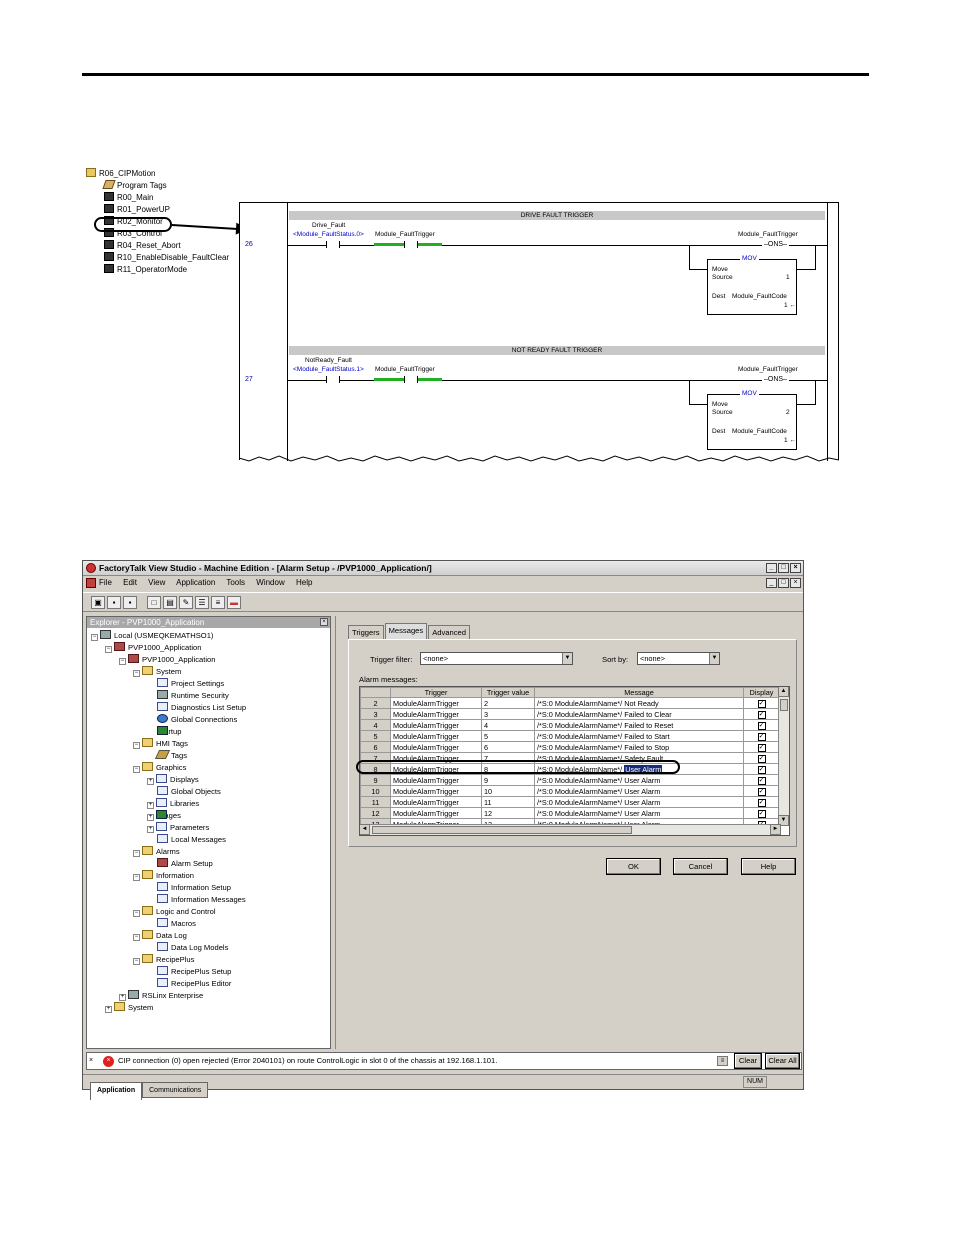 The width and height of the screenshot is (954, 1235). I want to click on tab-advanced: Advanced, so click(449, 632).